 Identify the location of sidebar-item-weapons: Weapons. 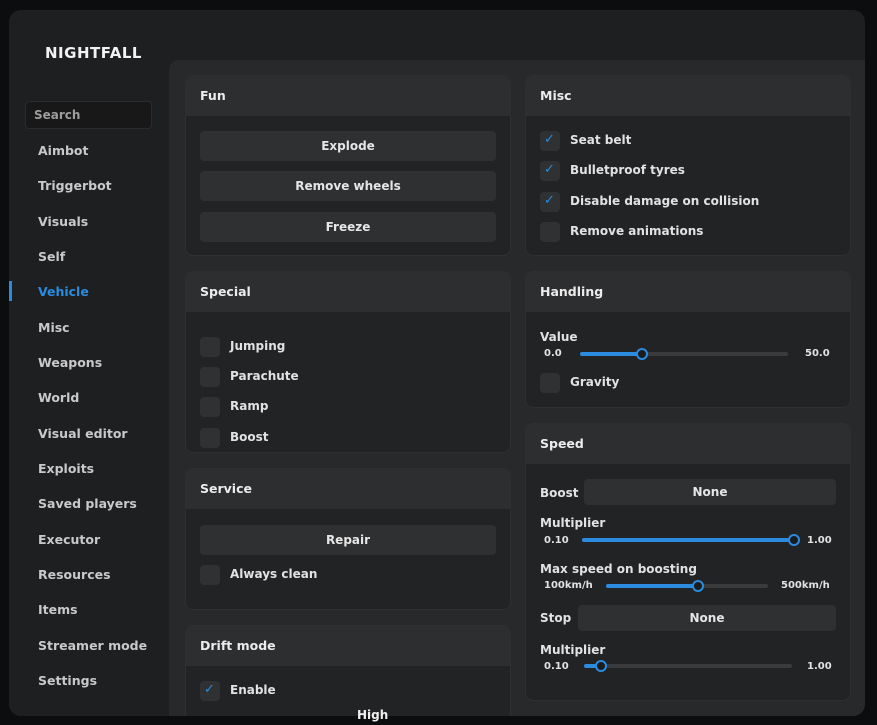
(70, 362).